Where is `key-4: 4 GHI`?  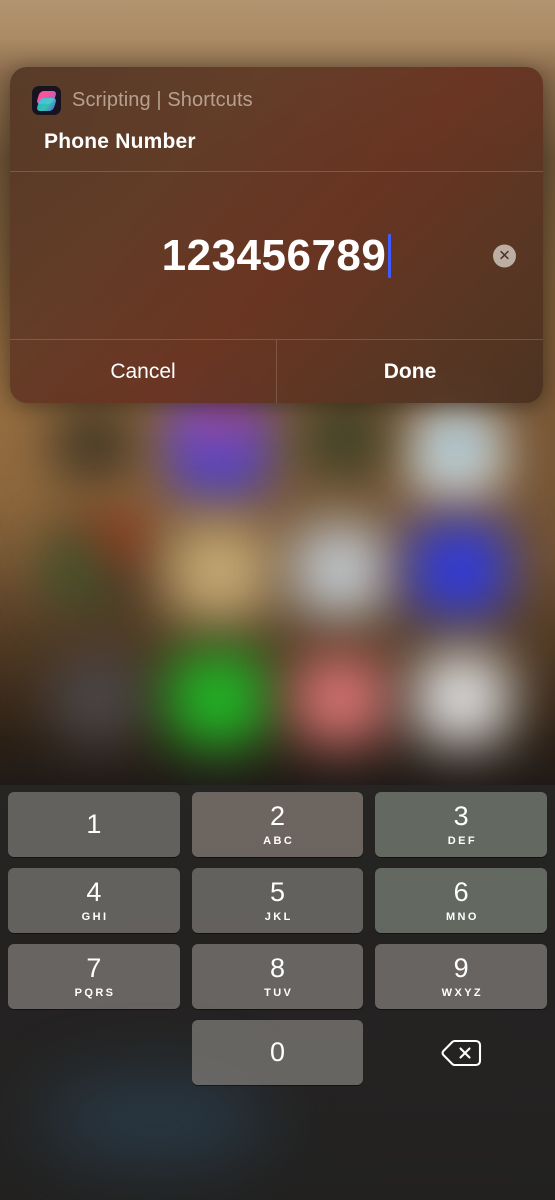
key-4: 4 GHI is located at coordinates (94, 900).